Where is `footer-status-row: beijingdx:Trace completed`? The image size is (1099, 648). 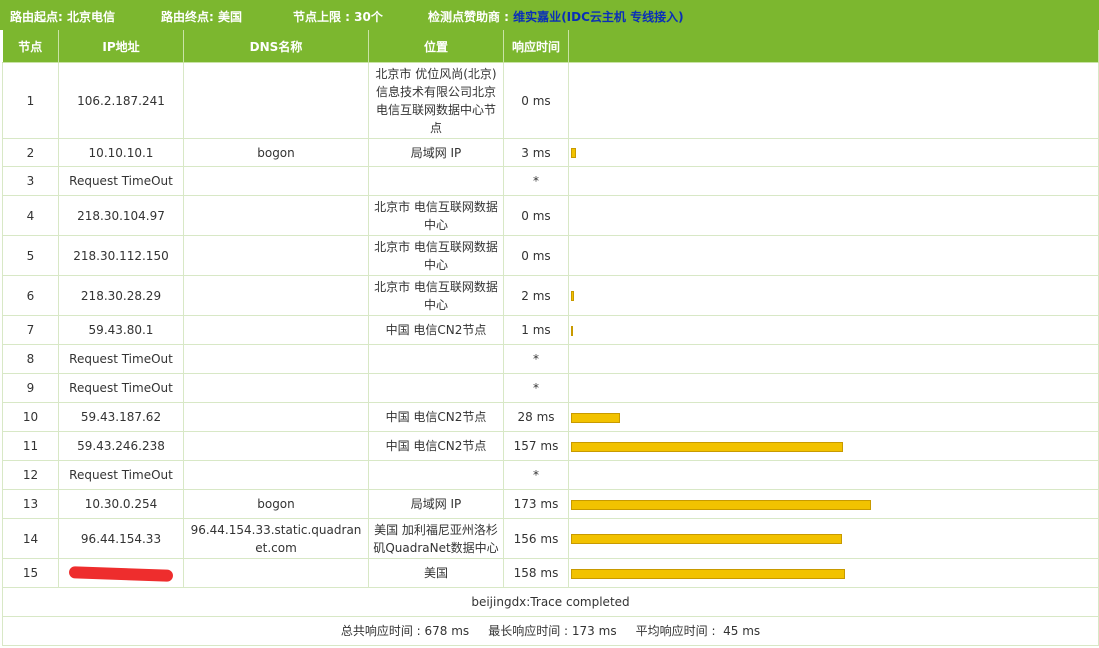
footer-status-row: beijingdx:Trace completed is located at coordinates (550, 602).